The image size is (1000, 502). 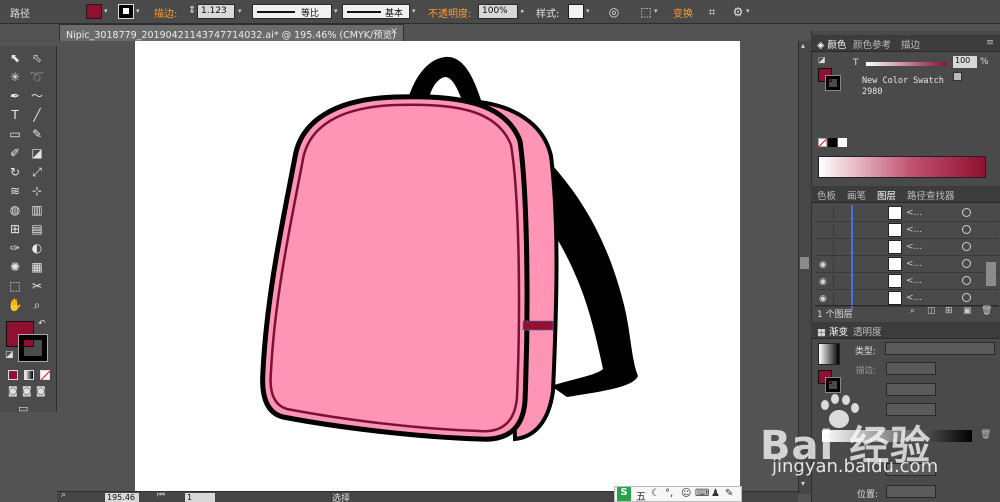 What do you see at coordinates (833, 83) in the screenshot?
I see `color-panel-stroke` at bounding box center [833, 83].